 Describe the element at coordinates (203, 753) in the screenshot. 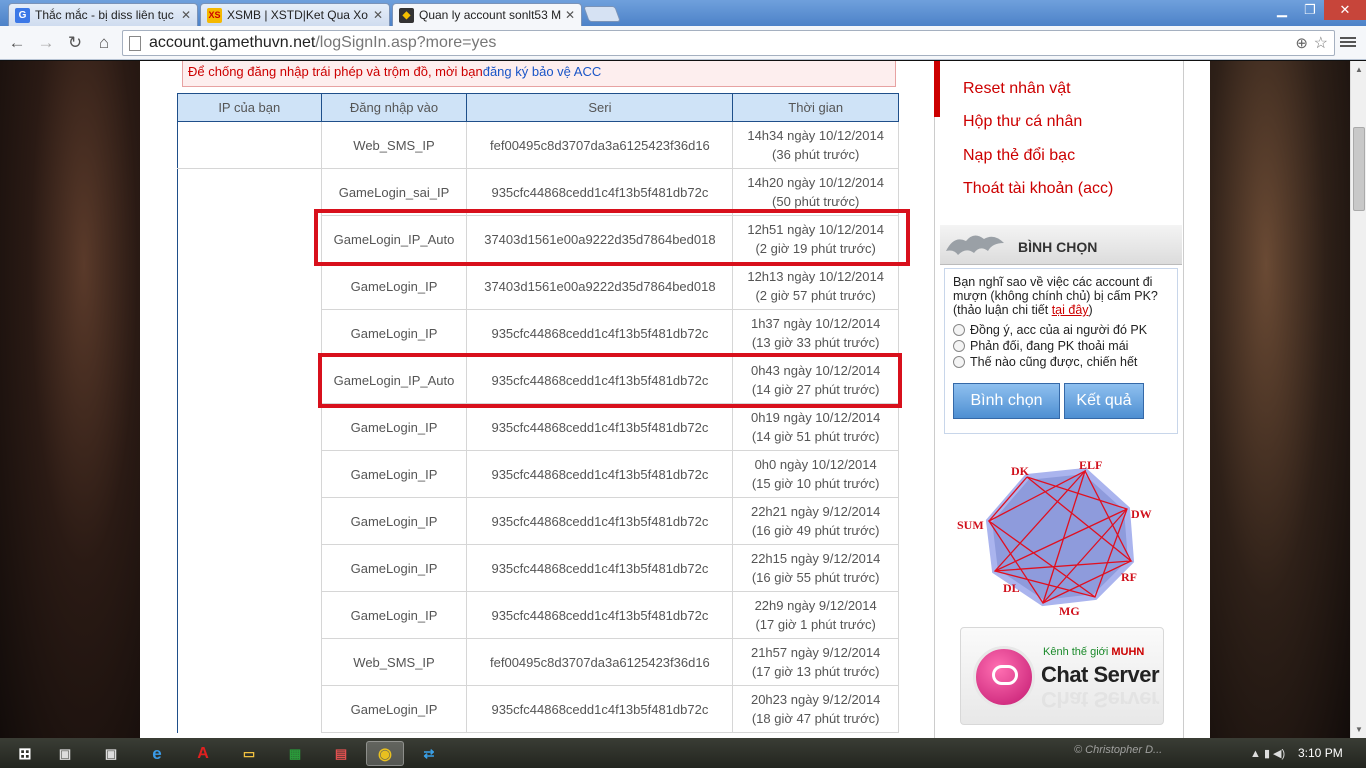

I see `acrobat-icon: A` at that location.